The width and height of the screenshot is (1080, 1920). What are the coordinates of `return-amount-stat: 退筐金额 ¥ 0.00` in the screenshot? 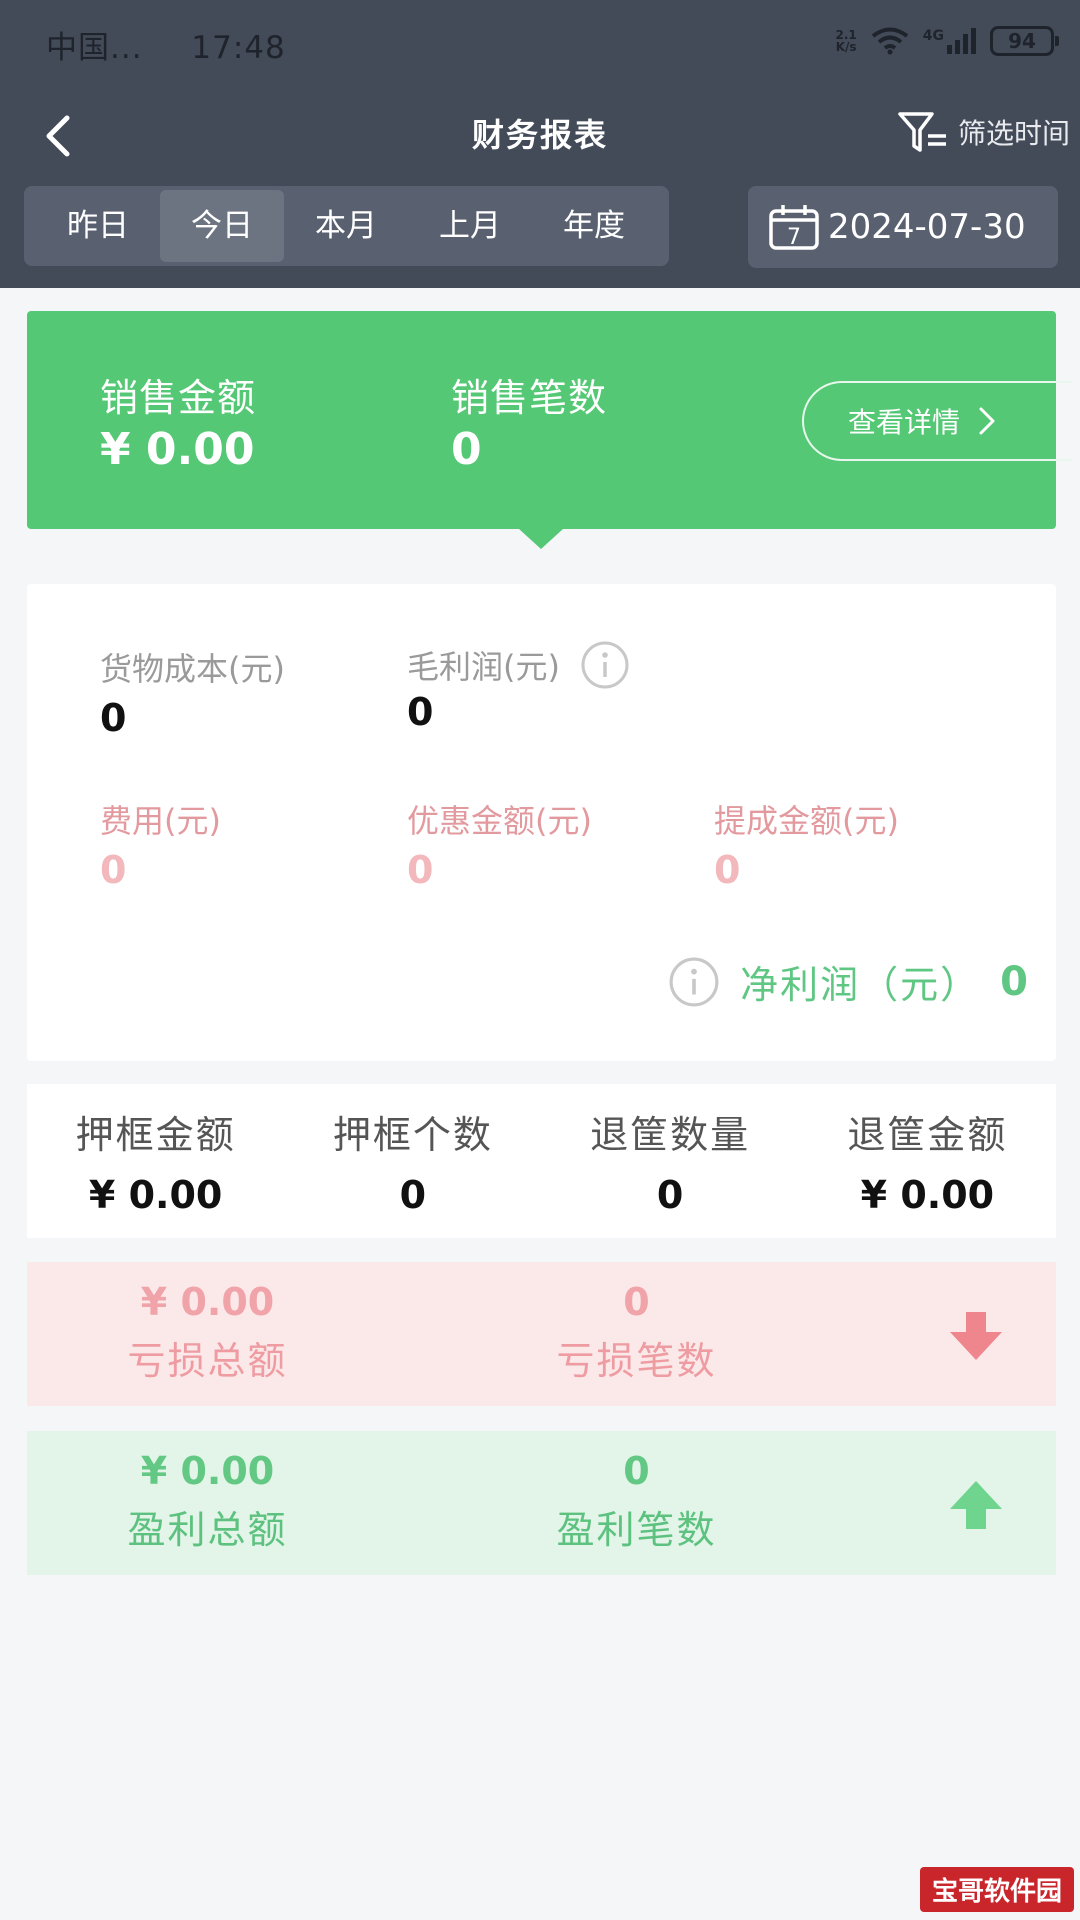 It's located at (927, 1161).